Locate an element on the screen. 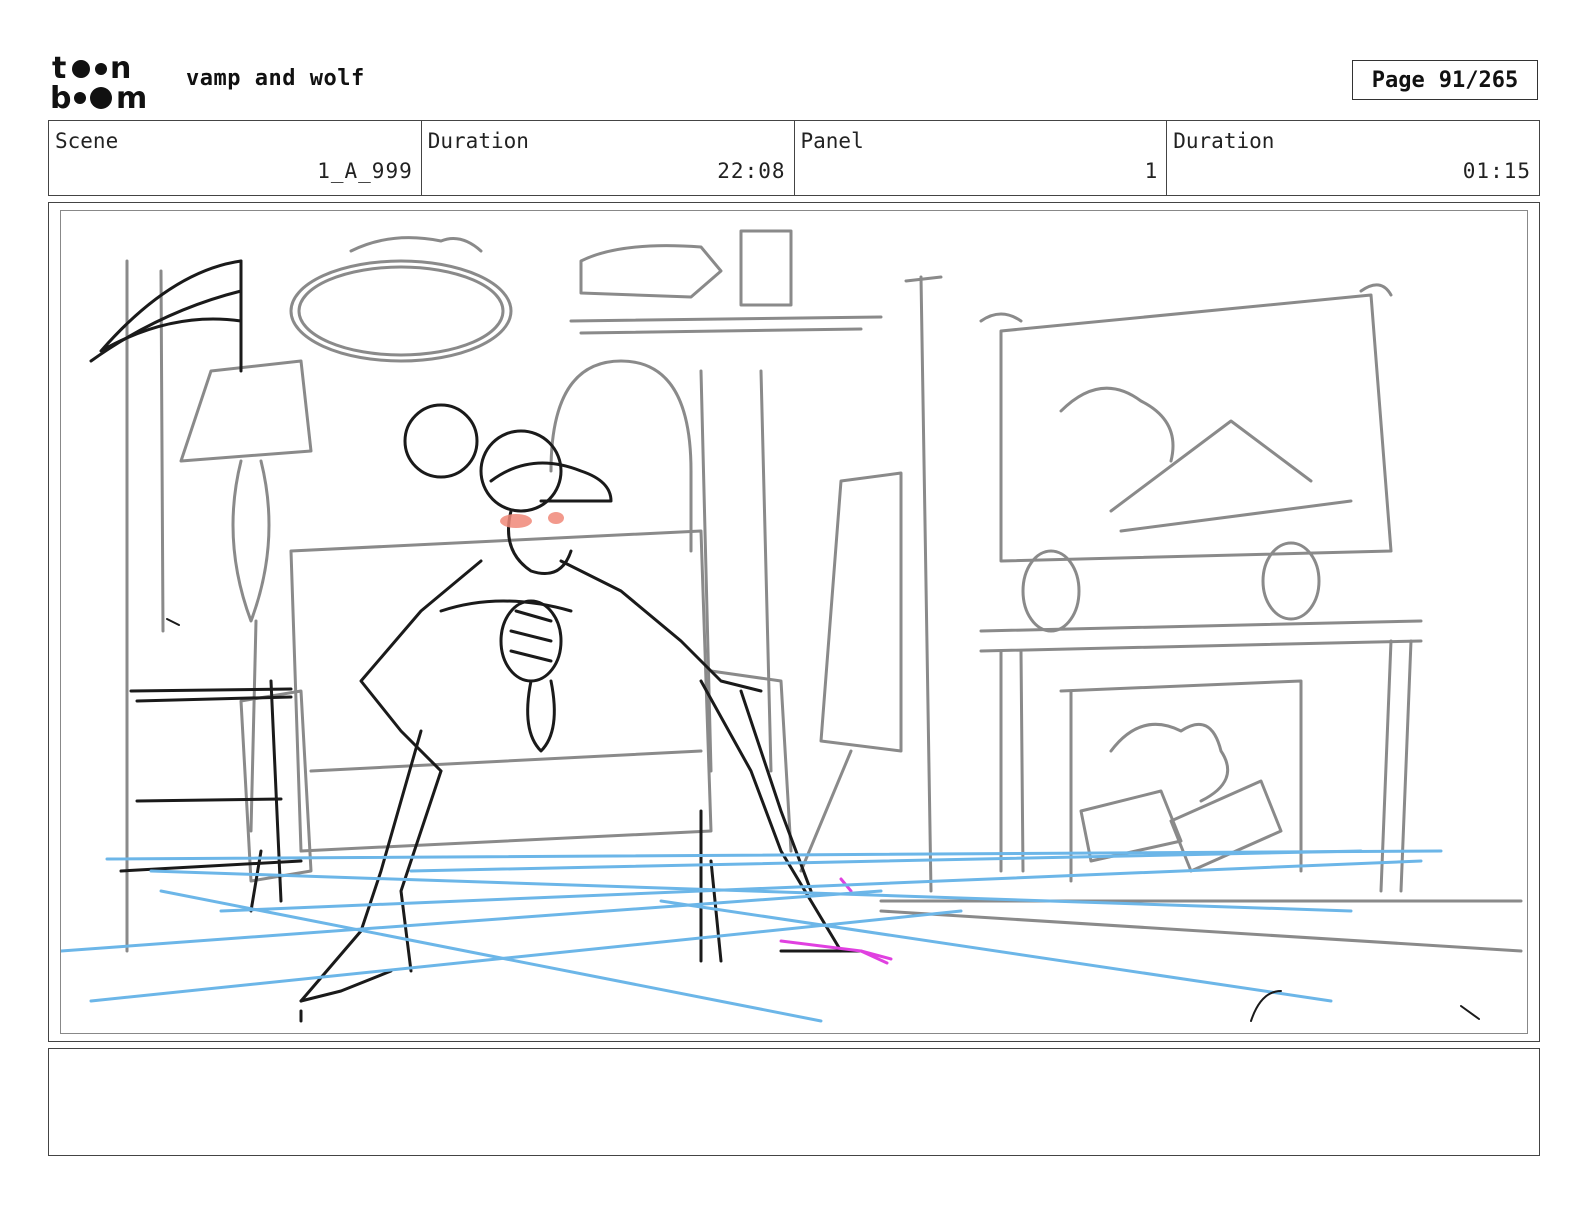 The height and width of the screenshot is (1224, 1584). project-title: vamp and wolf is located at coordinates (275, 78).